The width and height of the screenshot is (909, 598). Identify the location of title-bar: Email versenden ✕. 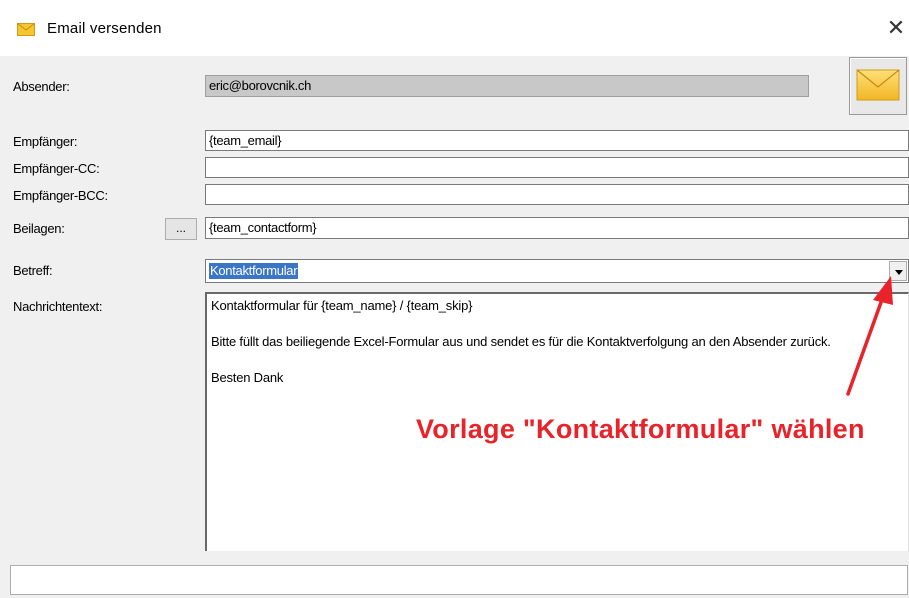
(454, 28).